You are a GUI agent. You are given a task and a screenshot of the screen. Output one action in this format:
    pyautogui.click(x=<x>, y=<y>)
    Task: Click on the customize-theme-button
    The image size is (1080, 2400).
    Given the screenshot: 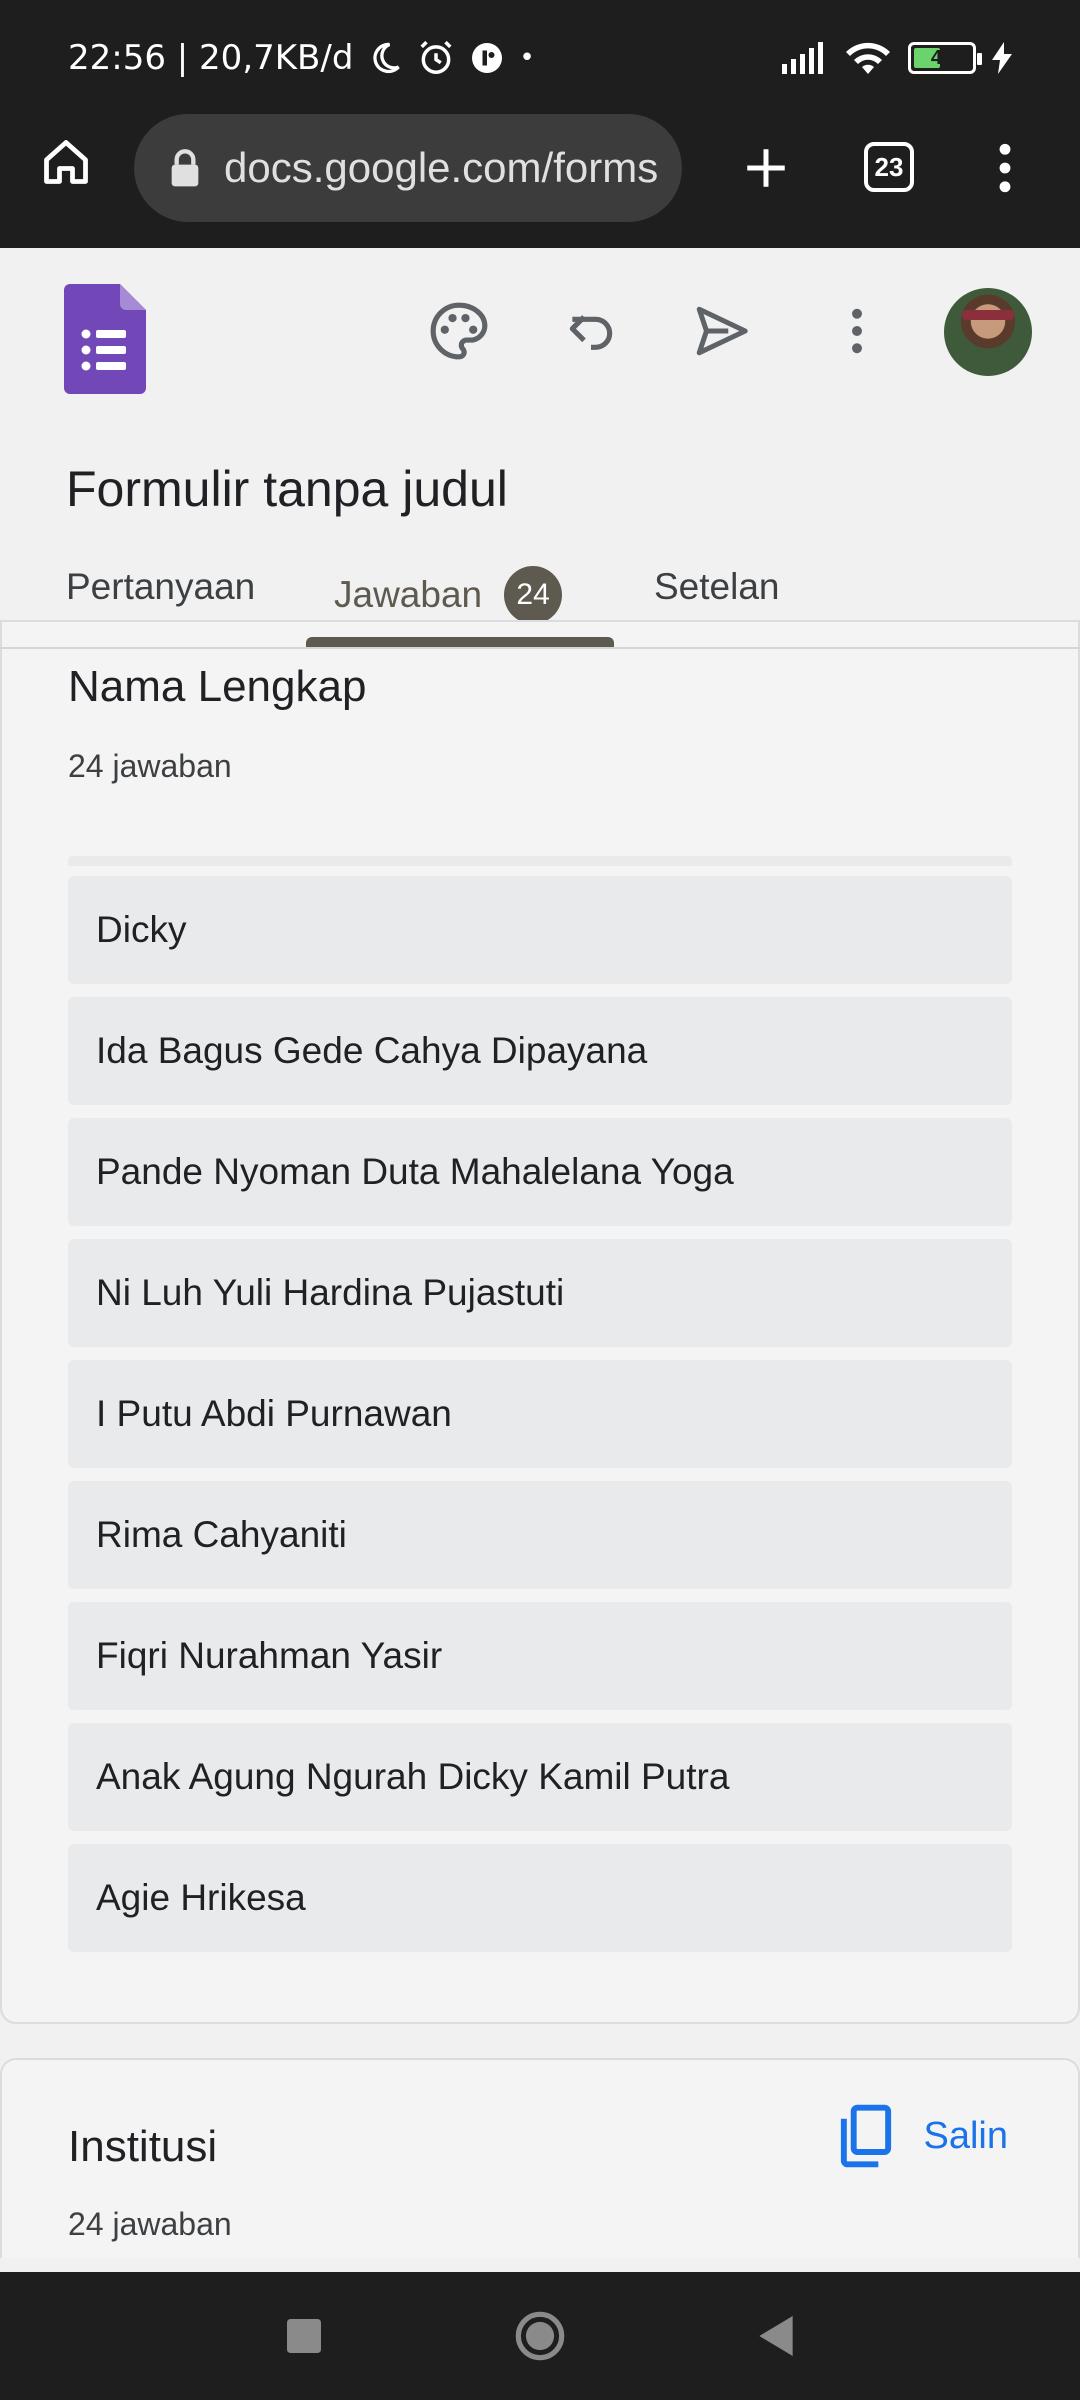 What is the action you would take?
    pyautogui.click(x=459, y=331)
    